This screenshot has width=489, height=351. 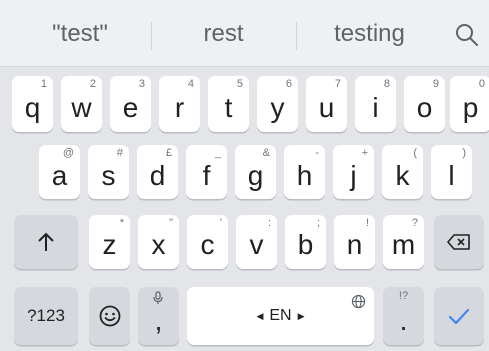 I want to click on key-x: " x, so click(x=158, y=242).